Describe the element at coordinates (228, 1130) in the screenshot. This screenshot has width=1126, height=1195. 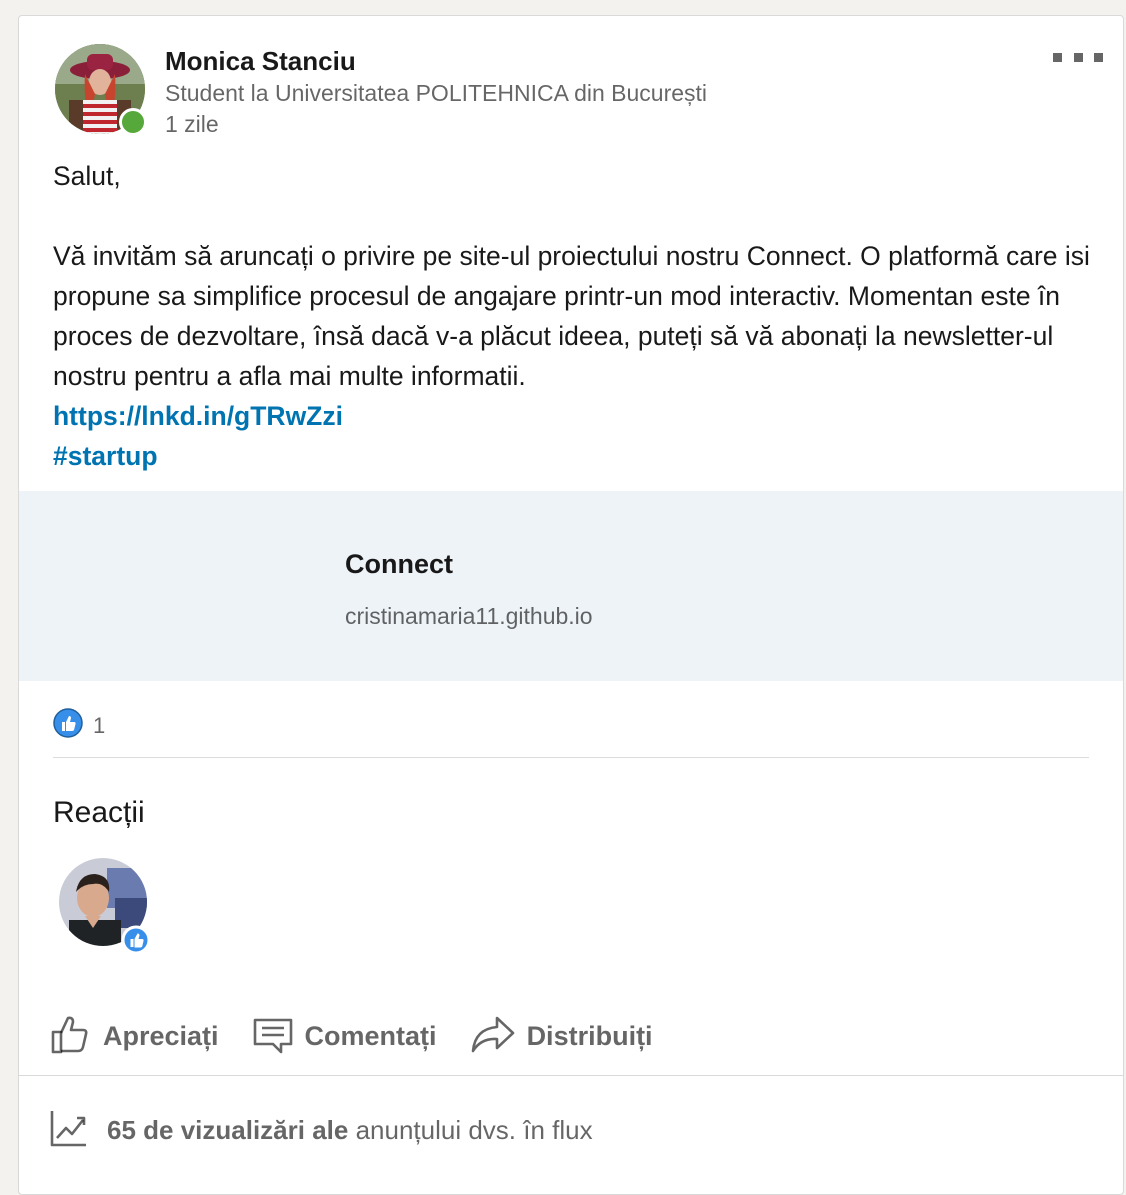
I see `views-count: 65 de vizualizări ale` at that location.